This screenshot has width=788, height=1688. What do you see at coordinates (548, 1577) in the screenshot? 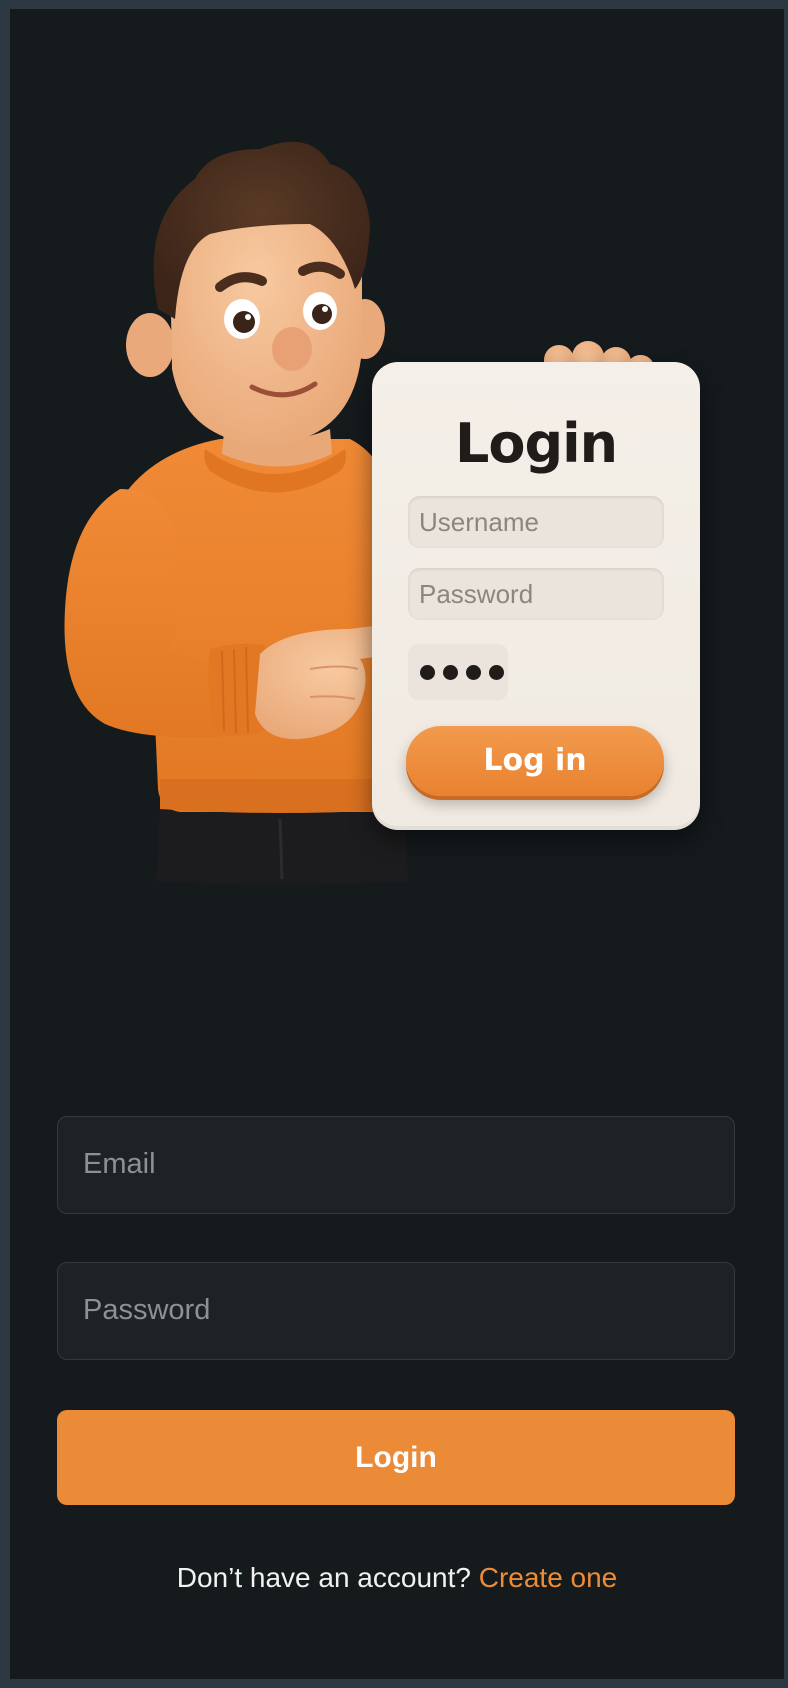
I see `create-account-link: Create one` at bounding box center [548, 1577].